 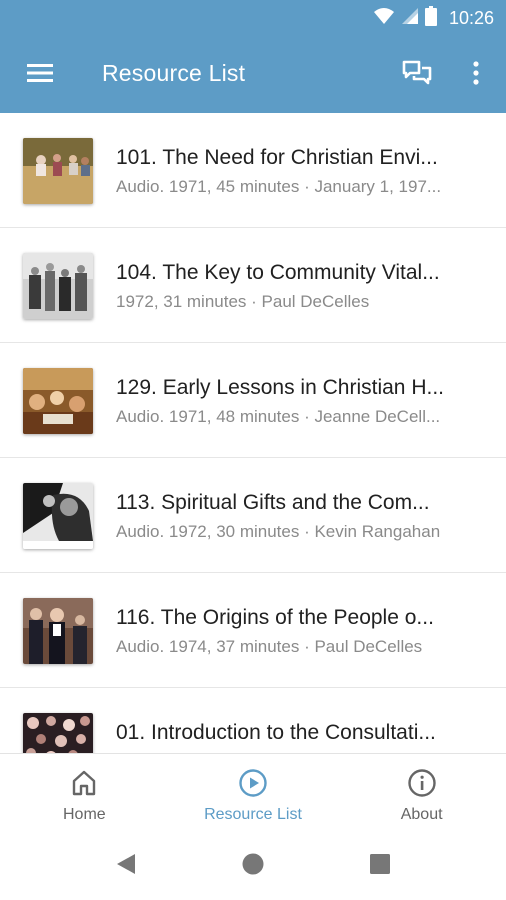 I want to click on nav-home: Home, so click(x=84, y=794).